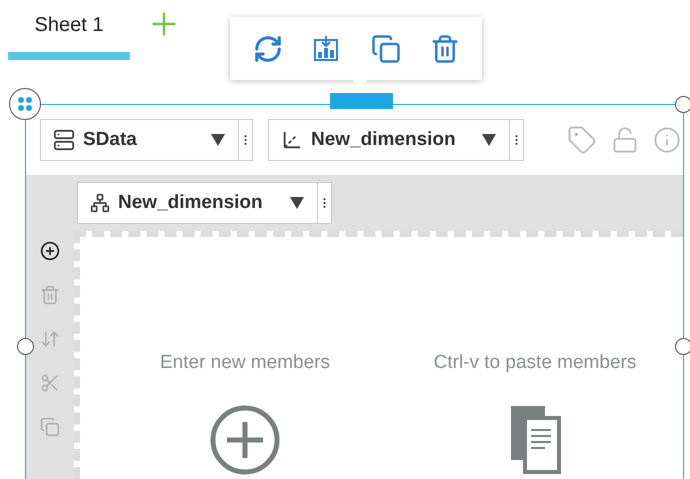 This screenshot has height=479, width=690. What do you see at coordinates (535, 439) in the screenshot?
I see `paste-documents-icon` at bounding box center [535, 439].